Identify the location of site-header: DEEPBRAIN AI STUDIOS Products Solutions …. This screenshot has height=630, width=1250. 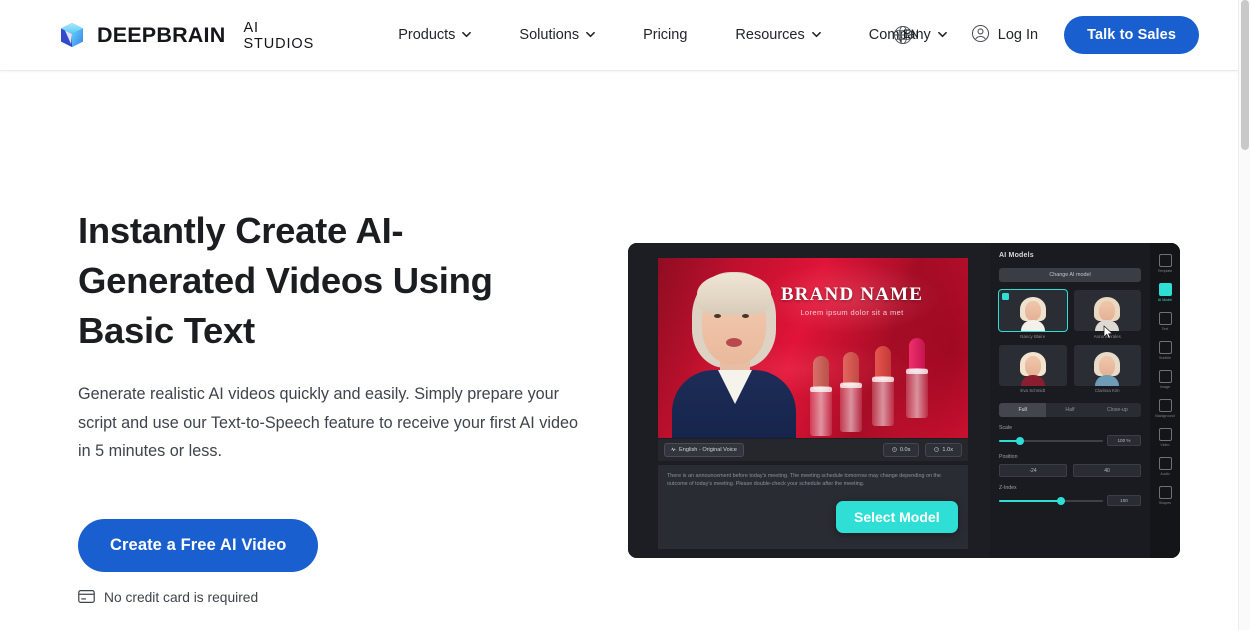
(619, 35).